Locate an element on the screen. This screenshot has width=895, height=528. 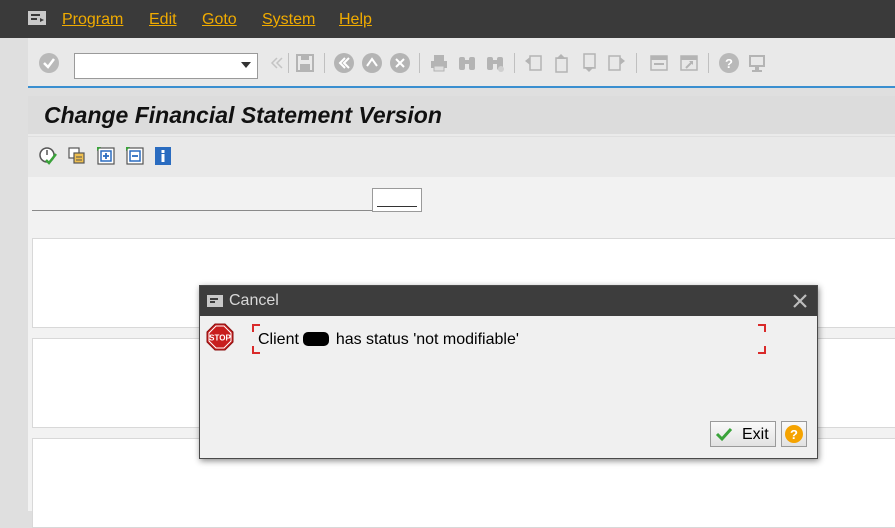
info-icon is located at coordinates (163, 156).